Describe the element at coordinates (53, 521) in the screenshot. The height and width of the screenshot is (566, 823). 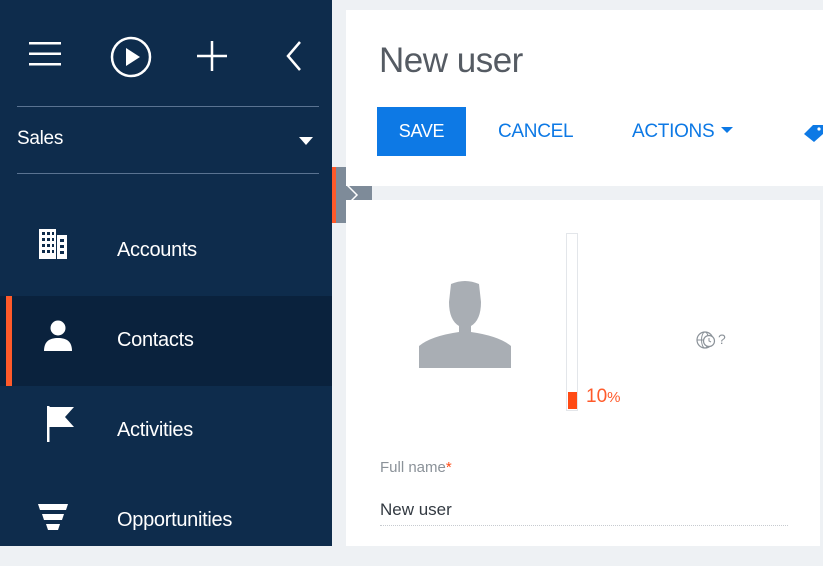
I see `funnel-icon` at that location.